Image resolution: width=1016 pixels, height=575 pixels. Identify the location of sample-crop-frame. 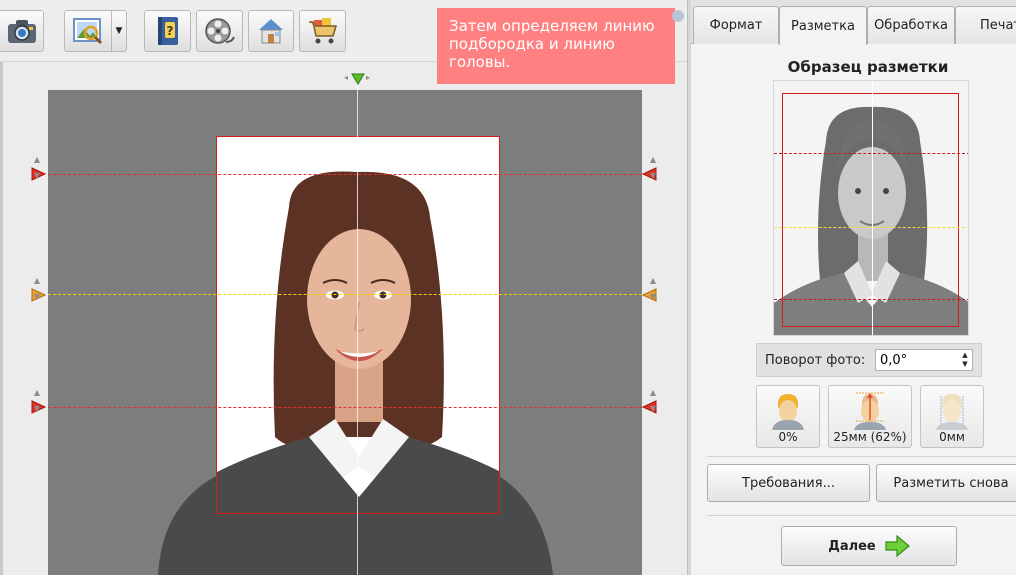
(870, 210).